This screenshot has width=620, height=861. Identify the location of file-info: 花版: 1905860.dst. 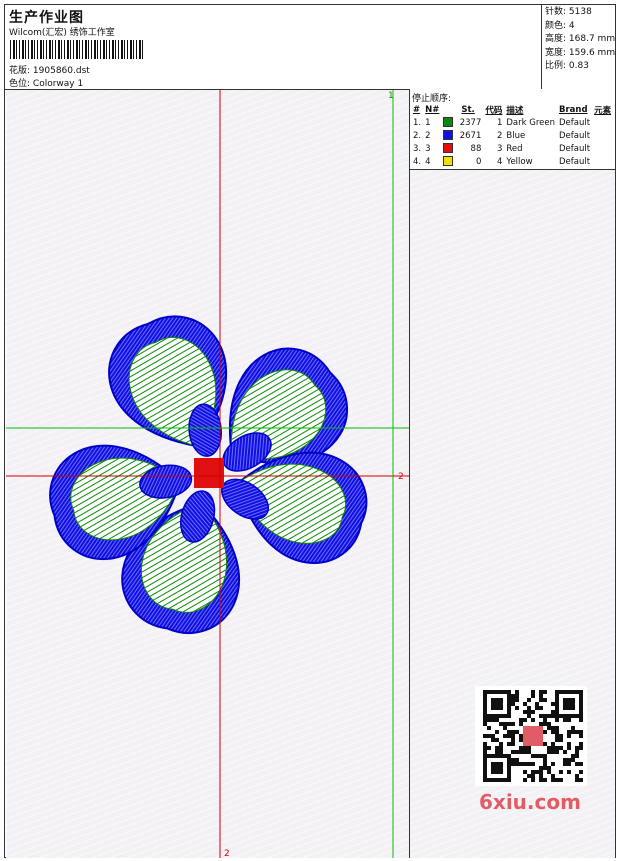
(49, 69).